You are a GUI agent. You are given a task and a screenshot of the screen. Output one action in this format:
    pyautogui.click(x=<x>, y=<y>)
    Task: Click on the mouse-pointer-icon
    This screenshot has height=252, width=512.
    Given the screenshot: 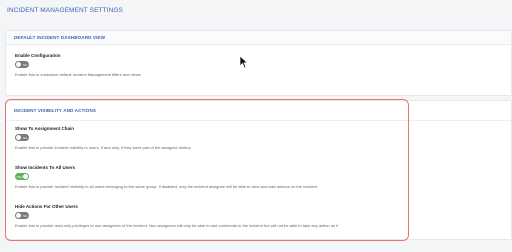 What is the action you would take?
    pyautogui.click(x=244, y=64)
    